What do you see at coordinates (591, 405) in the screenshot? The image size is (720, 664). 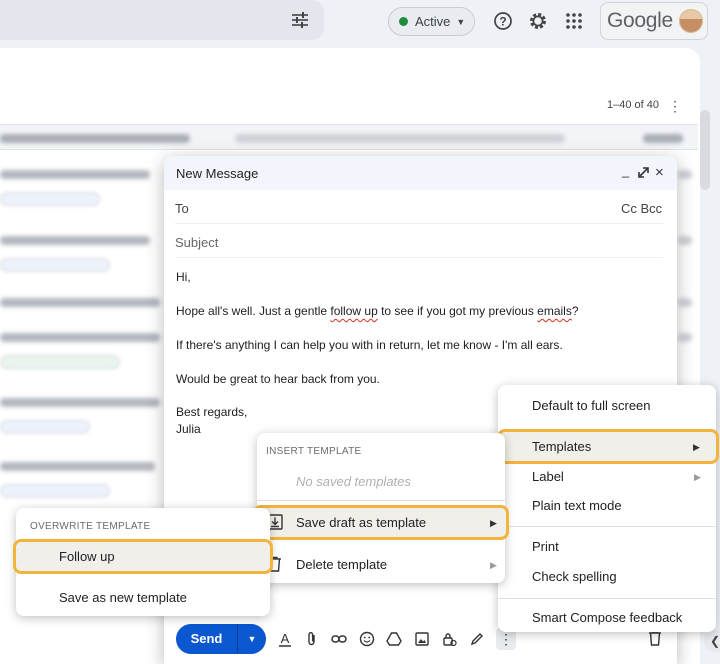 I see `menu-item-default-full-screen: Default to full screen` at bounding box center [591, 405].